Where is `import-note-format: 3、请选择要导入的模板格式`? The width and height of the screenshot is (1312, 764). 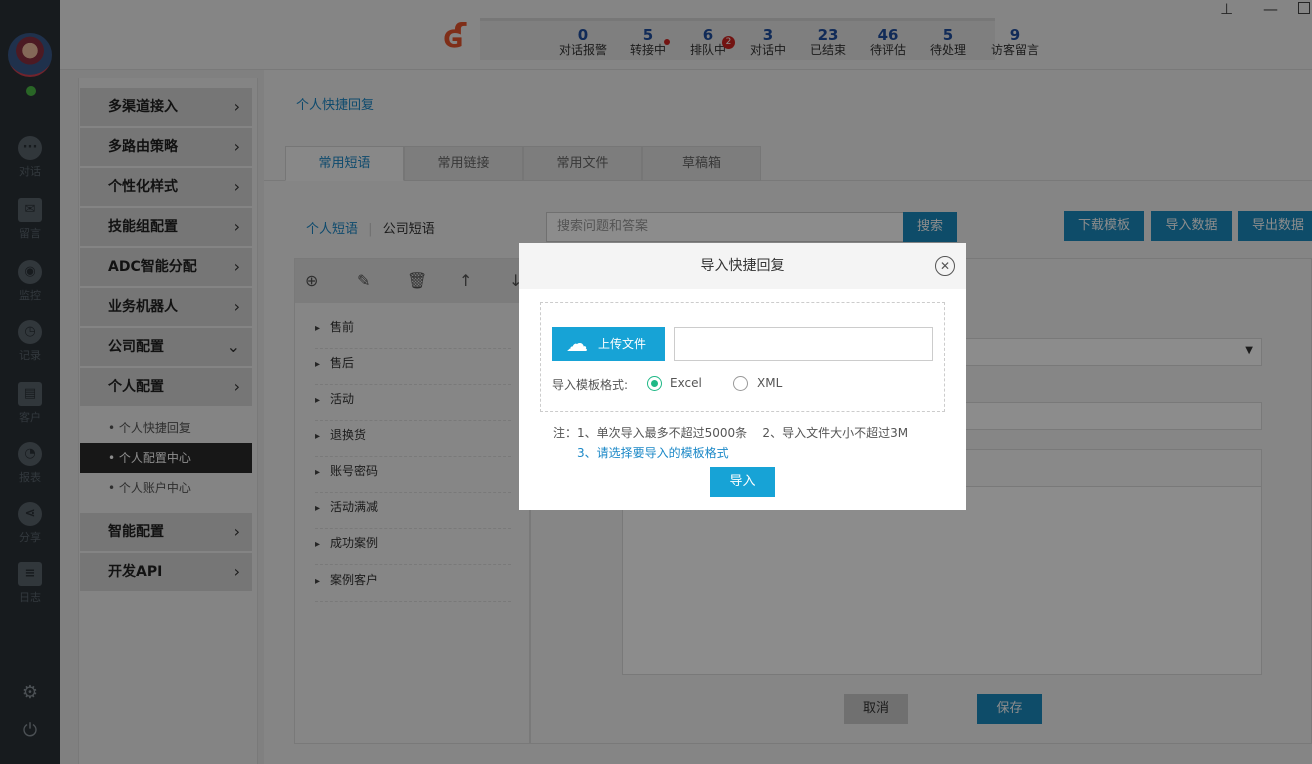 import-note-format: 3、请选择要导入的模板格式 is located at coordinates (653, 453).